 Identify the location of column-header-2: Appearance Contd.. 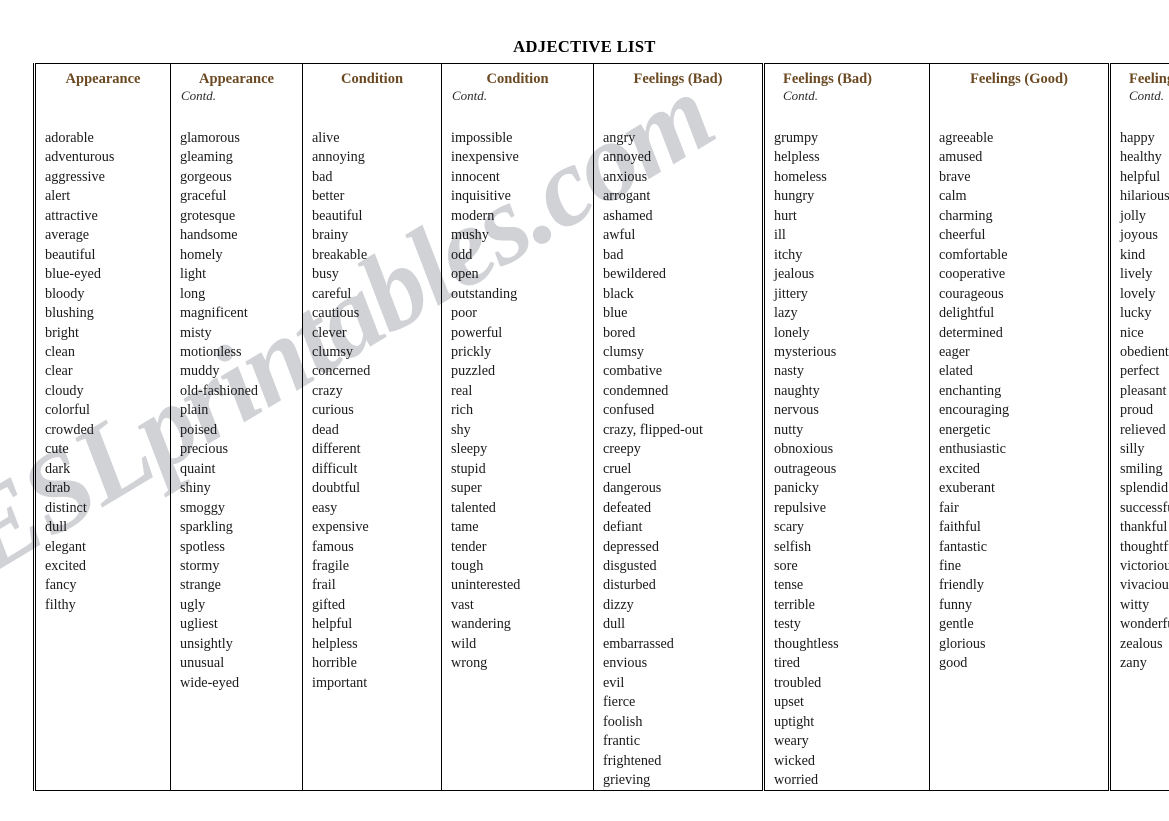
(236, 96).